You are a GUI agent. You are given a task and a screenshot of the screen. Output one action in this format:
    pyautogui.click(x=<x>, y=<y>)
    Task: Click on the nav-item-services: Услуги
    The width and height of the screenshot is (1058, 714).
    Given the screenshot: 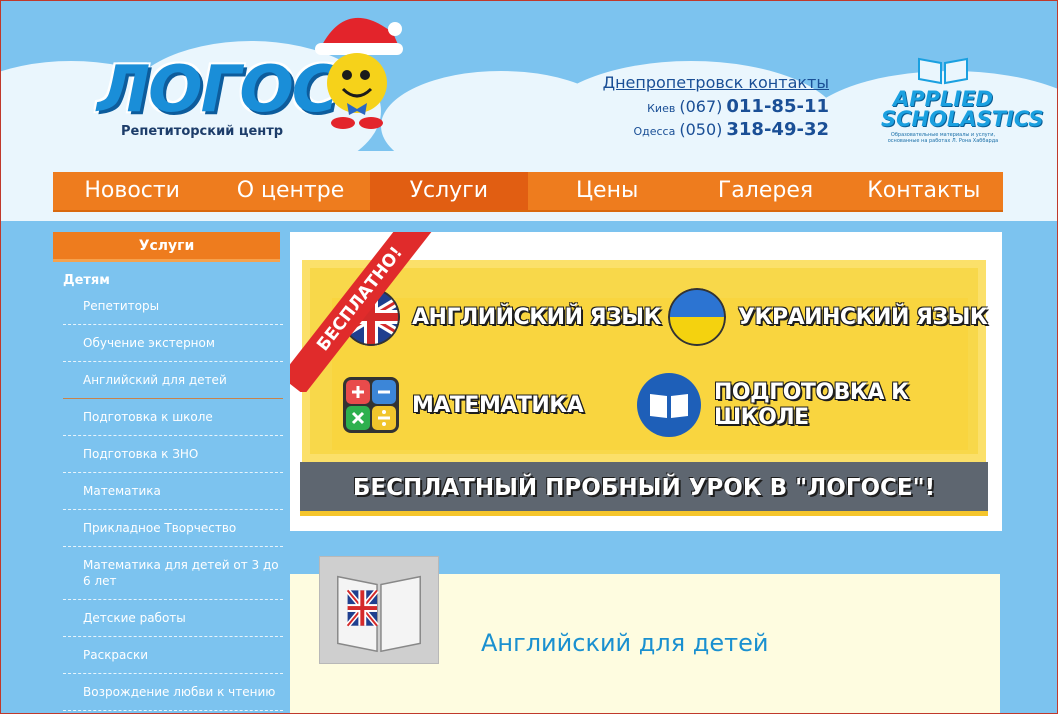 What is the action you would take?
    pyautogui.click(x=448, y=191)
    